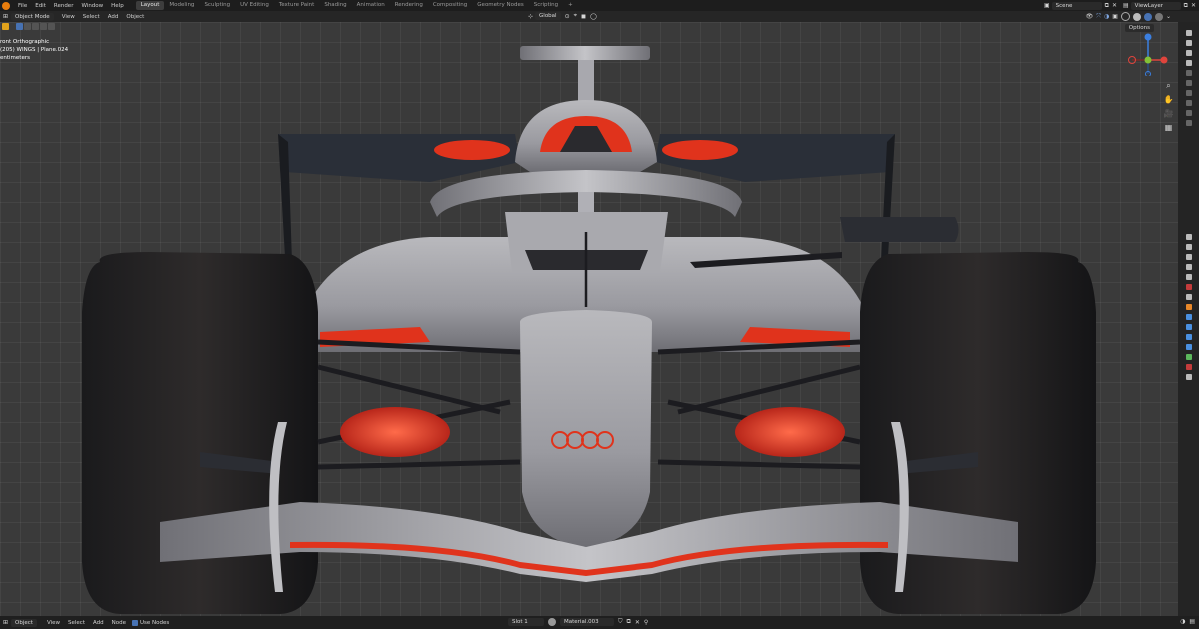  Describe the element at coordinates (117, 6) in the screenshot. I see `menu-help: Help` at that location.